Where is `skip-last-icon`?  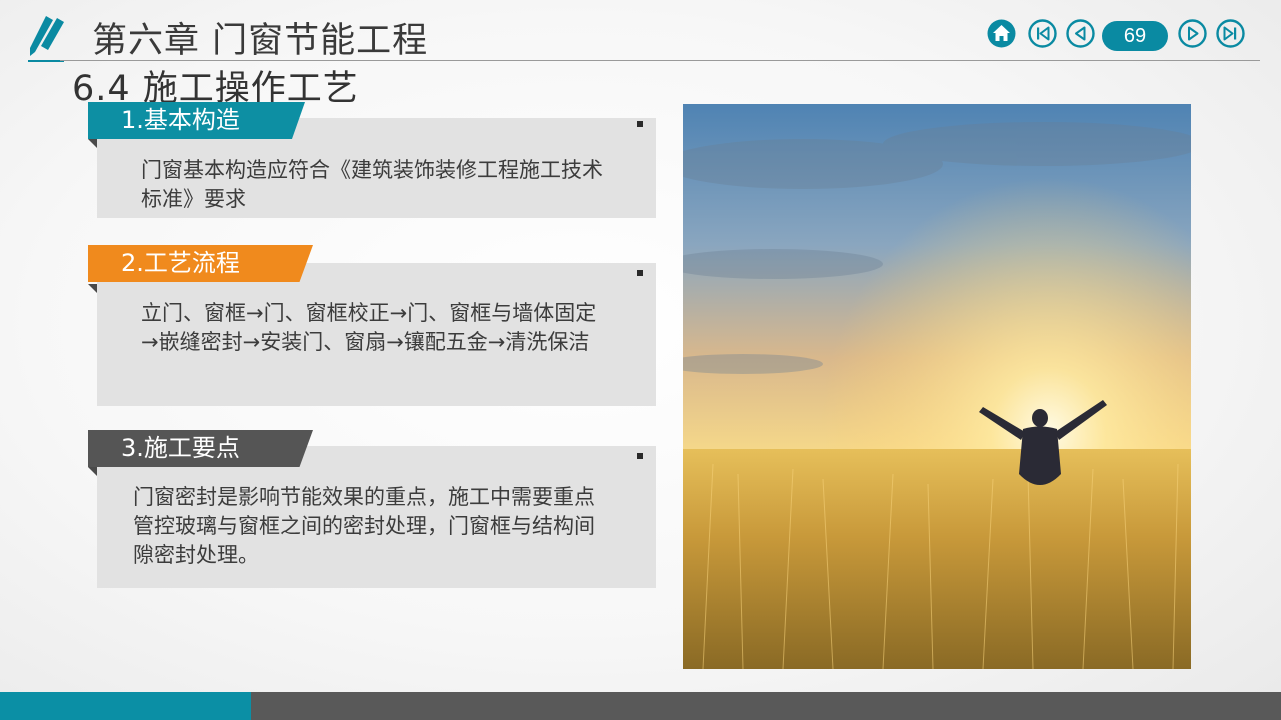 skip-last-icon is located at coordinates (1230, 33).